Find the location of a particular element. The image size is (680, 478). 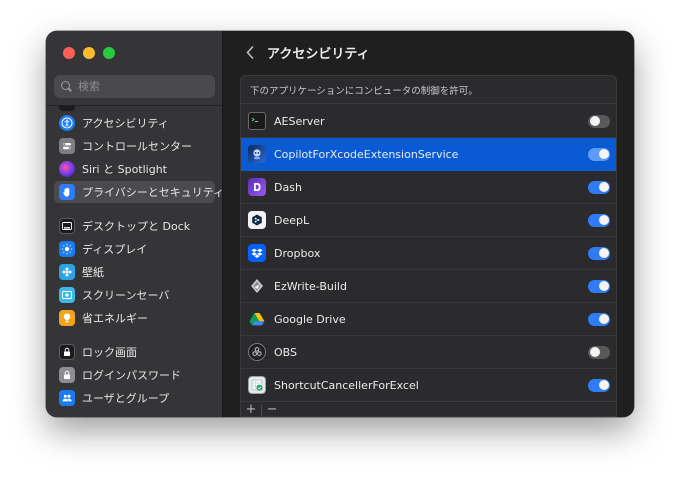

ezwrite-icon is located at coordinates (257, 286).